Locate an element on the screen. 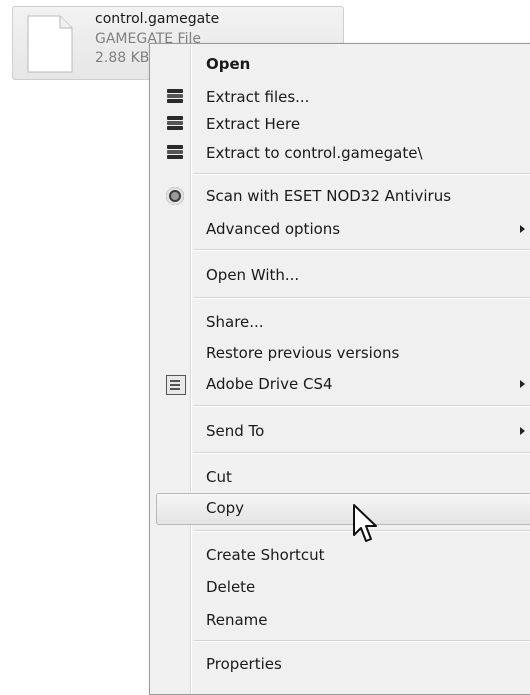  menu-item-label: Rename is located at coordinates (237, 620).